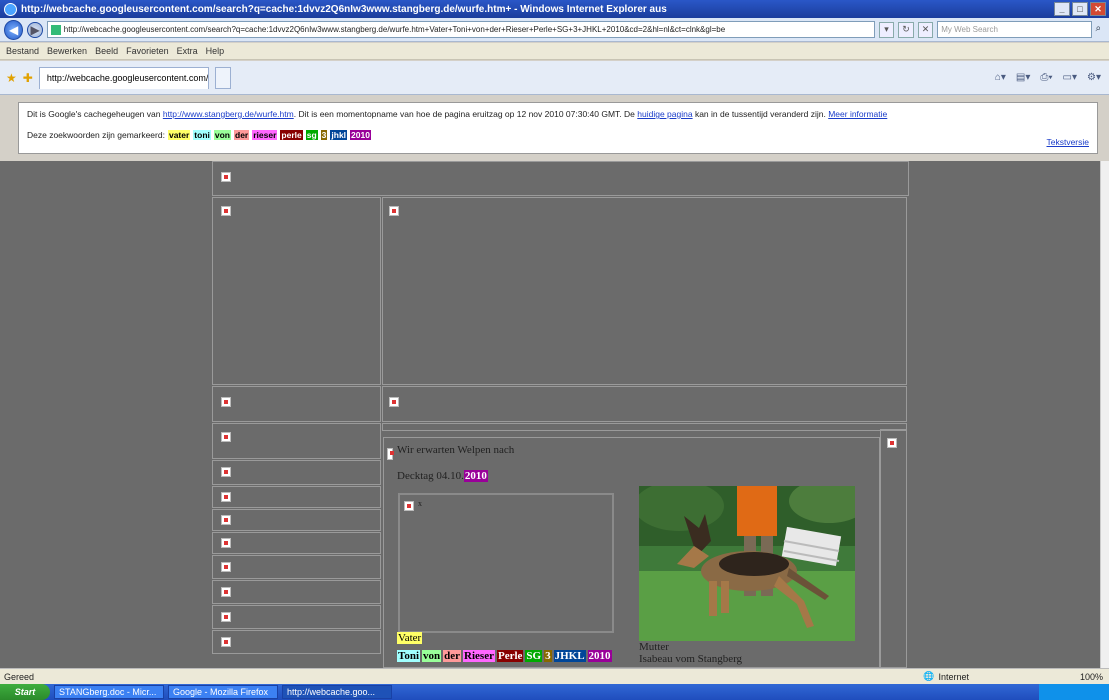 The height and width of the screenshot is (700, 1109). Describe the element at coordinates (475, 476) in the screenshot. I see `decktag-year: 2010` at that location.